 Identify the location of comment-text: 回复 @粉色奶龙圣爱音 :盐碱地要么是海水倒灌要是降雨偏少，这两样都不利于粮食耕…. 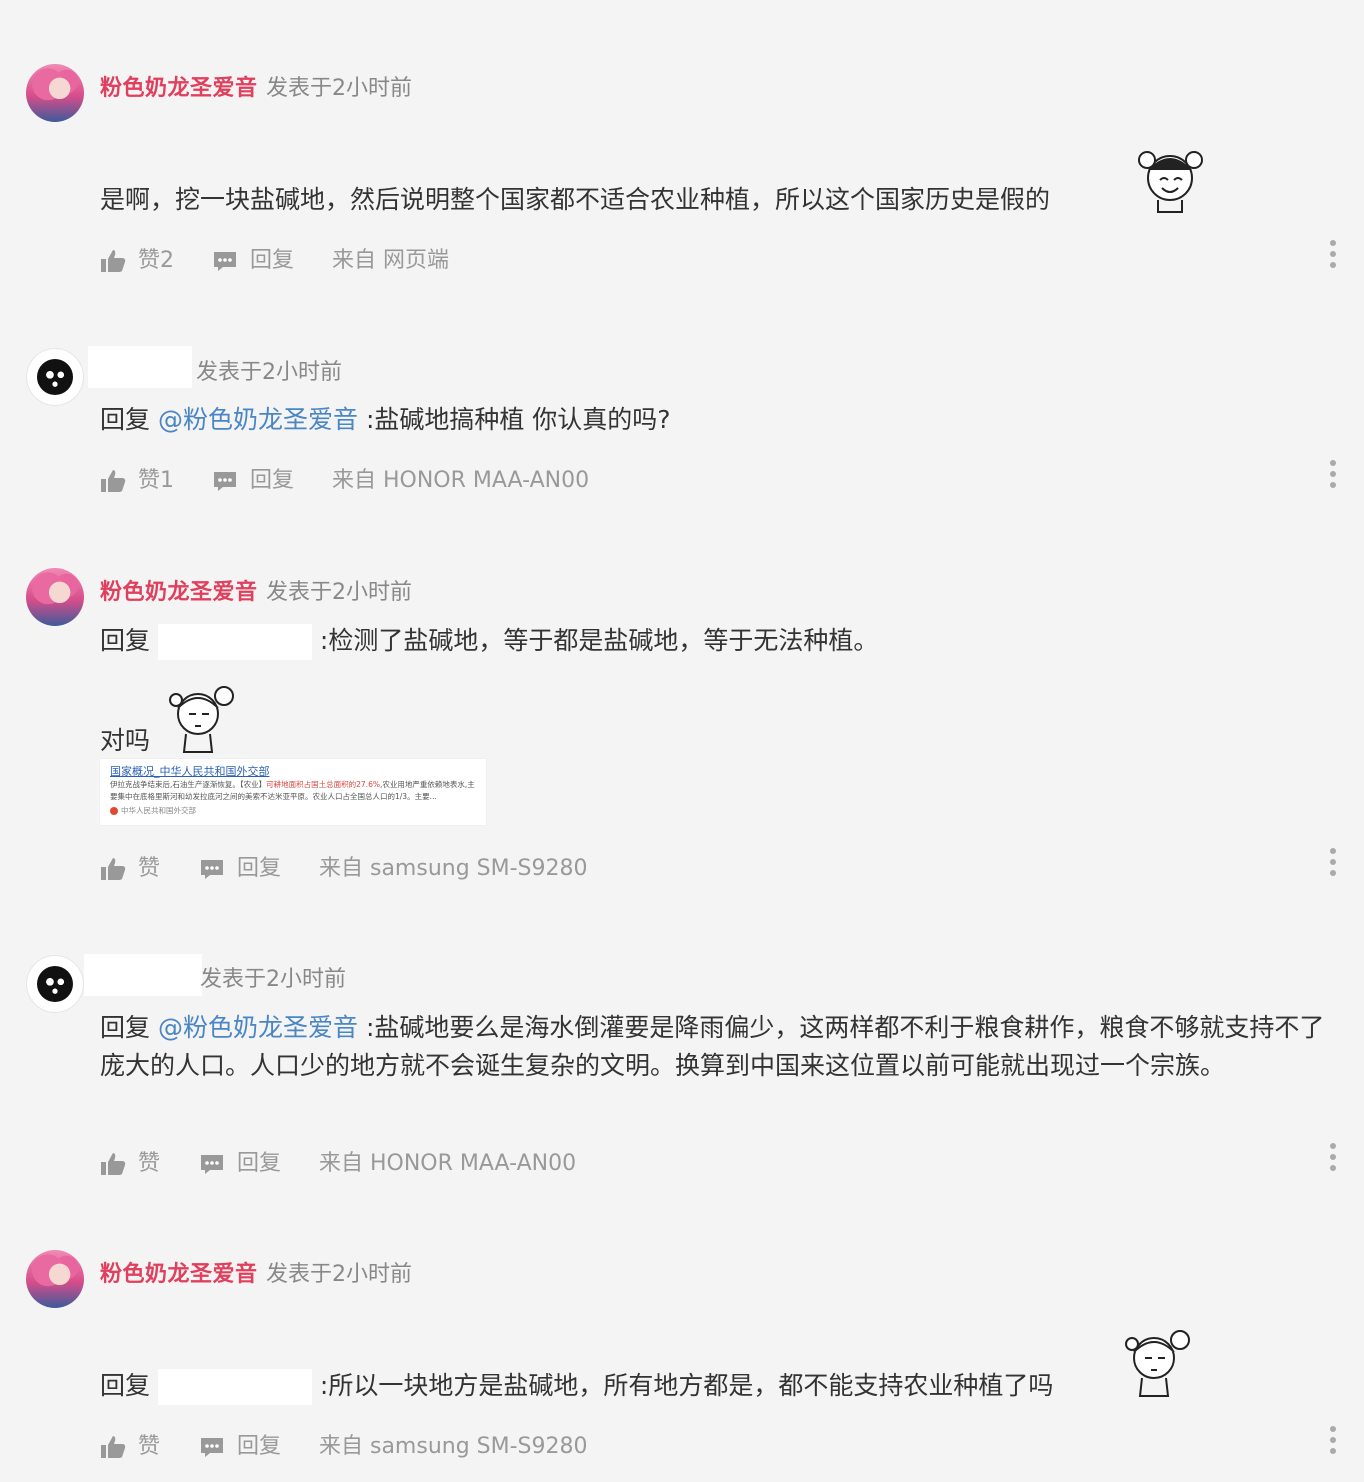
(722, 1047).